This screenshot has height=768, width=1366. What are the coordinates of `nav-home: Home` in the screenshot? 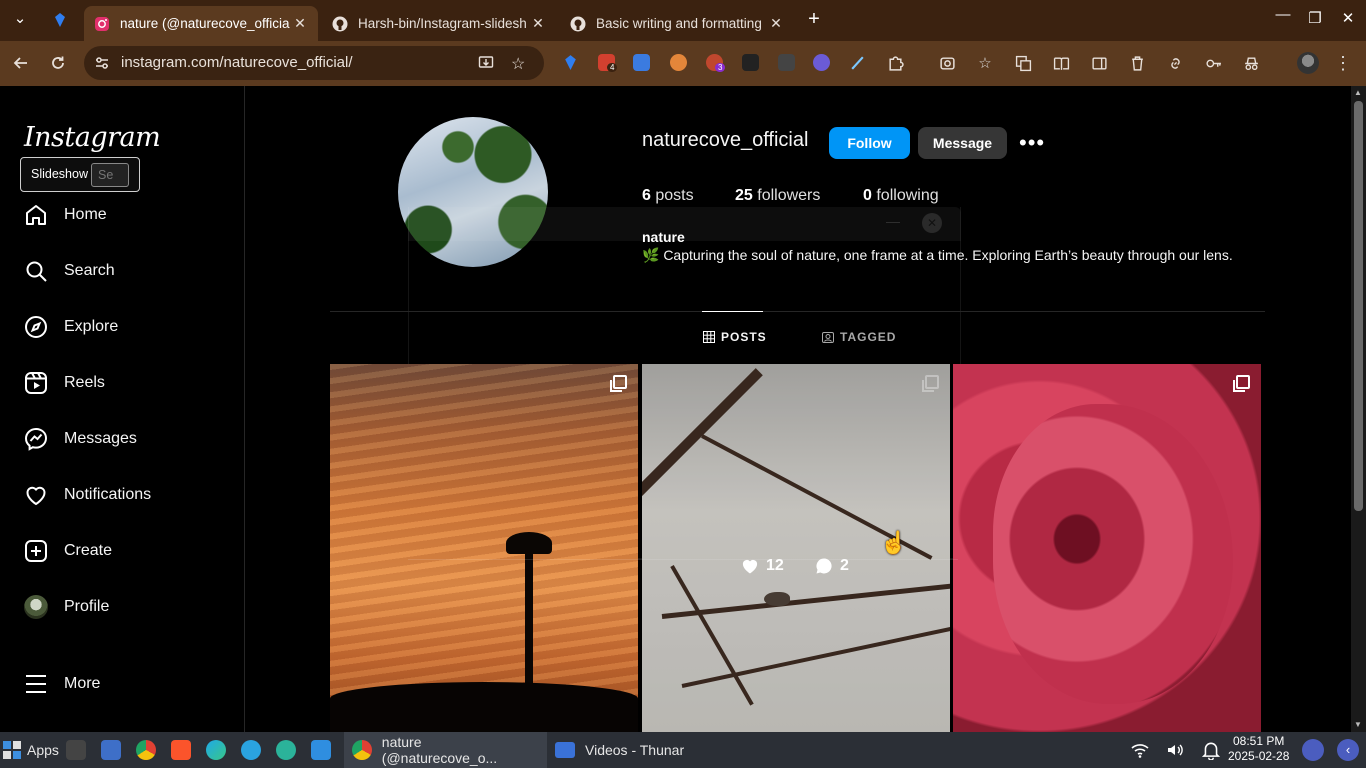 It's located at (124, 215).